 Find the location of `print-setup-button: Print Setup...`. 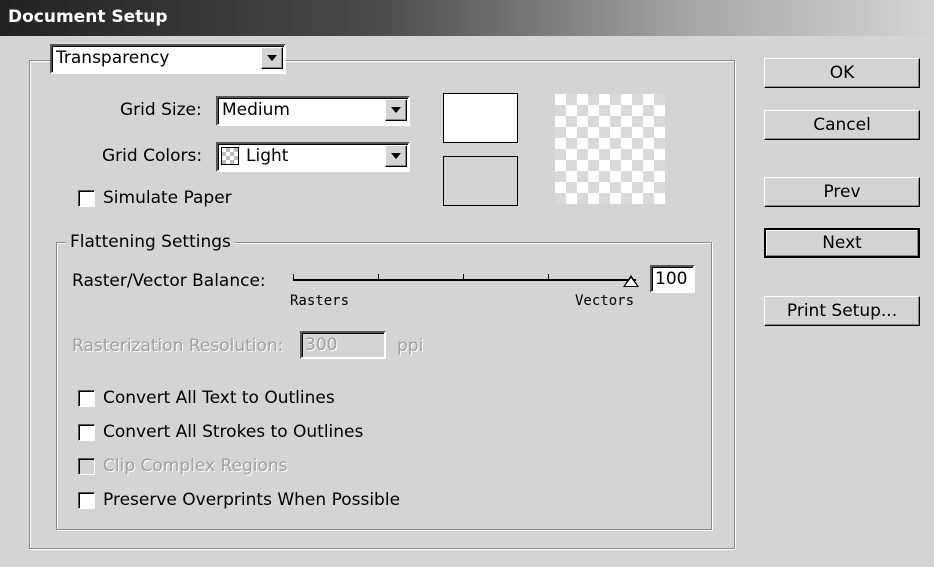

print-setup-button: Print Setup... is located at coordinates (842, 311).